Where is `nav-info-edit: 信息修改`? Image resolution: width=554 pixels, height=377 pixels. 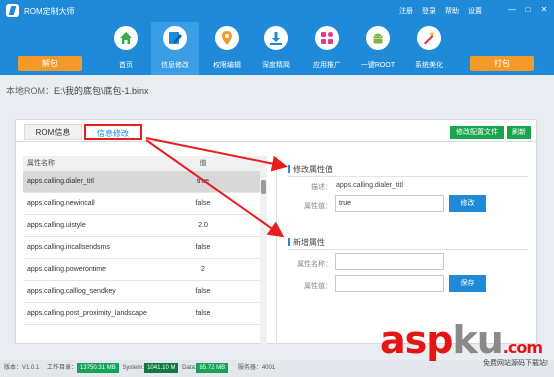
nav-info-edit: 信息修改 is located at coordinates (175, 48).